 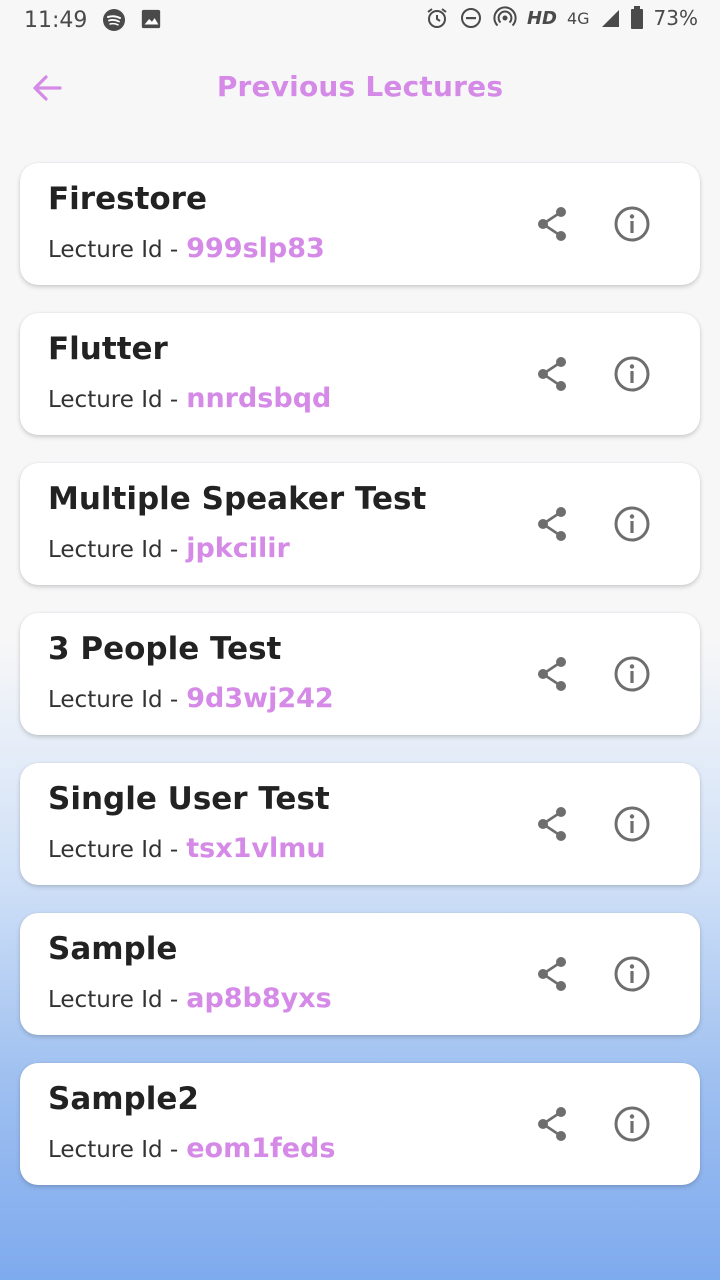 I want to click on lecture-id-row: Lecture Id - ap8b8yxs, so click(x=190, y=998).